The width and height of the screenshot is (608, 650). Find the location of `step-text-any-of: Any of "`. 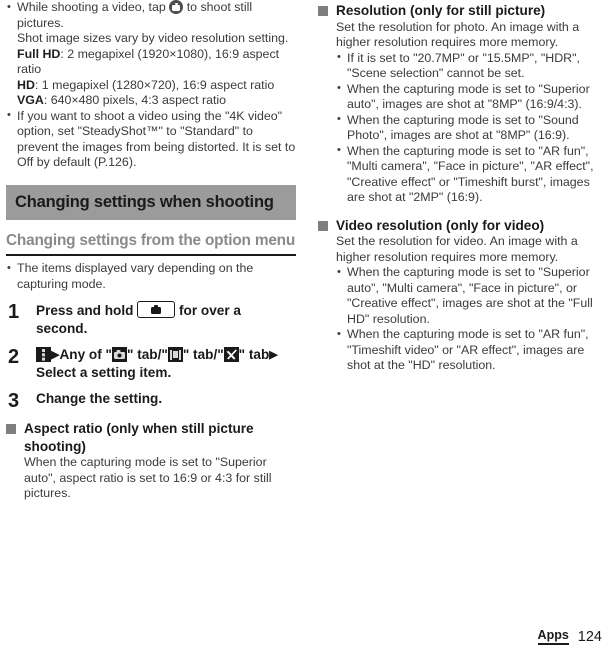

step-text-any-of: Any of " is located at coordinates (85, 354).